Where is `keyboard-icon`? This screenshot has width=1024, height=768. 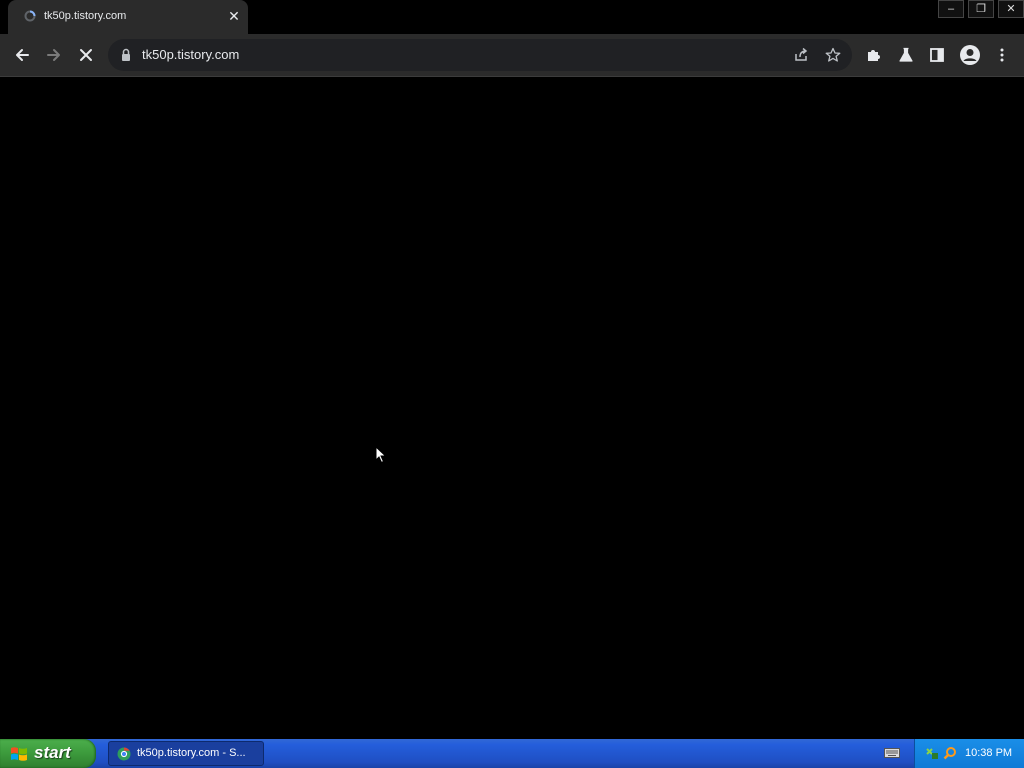
keyboard-icon is located at coordinates (892, 753).